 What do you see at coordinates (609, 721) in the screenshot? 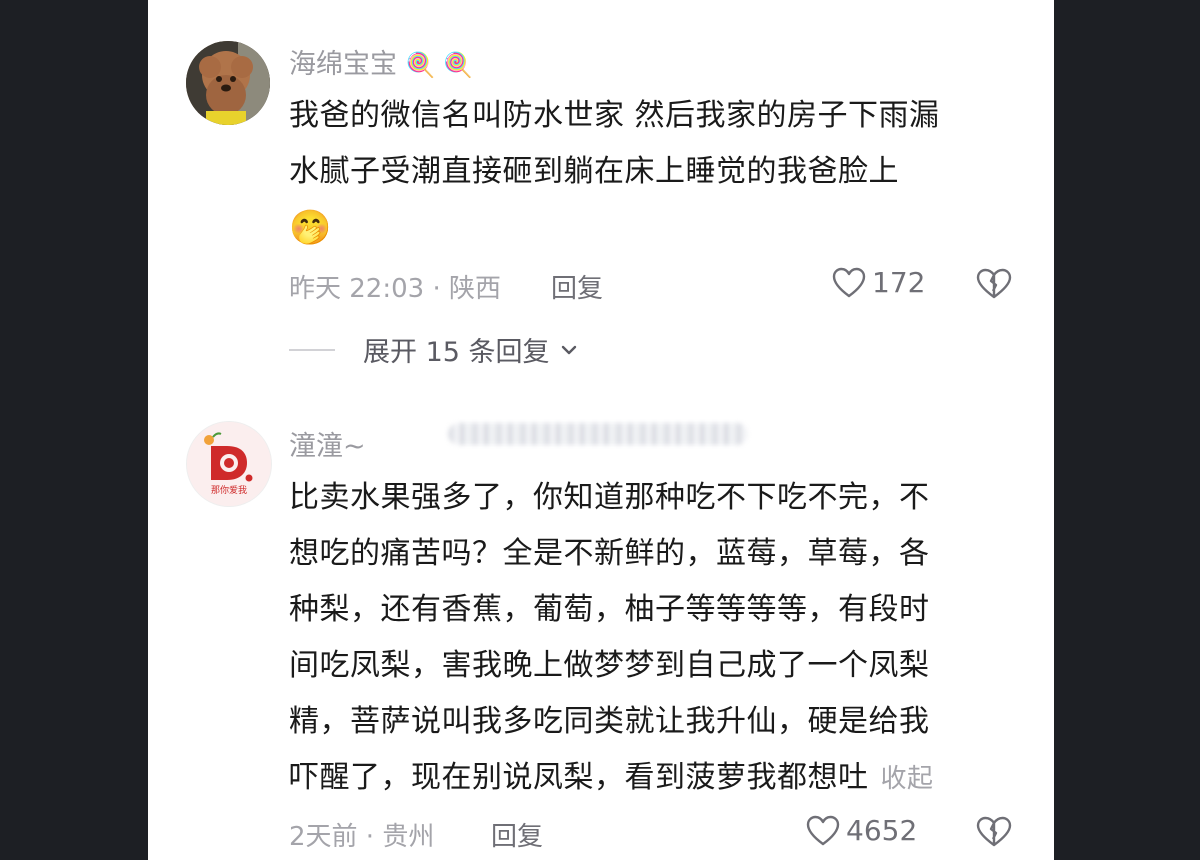
I see `comment-line: 精，菩萨说叫我多吃同类就让我升仙，硬是给我` at bounding box center [609, 721].